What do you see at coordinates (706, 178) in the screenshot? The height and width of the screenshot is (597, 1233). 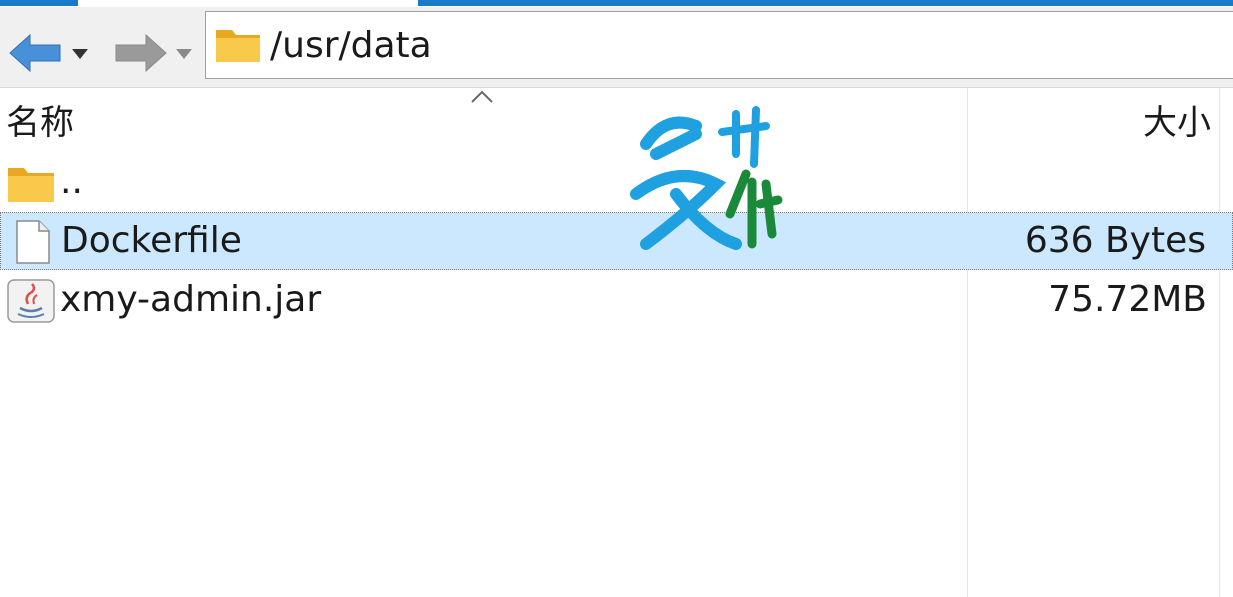 I see `watermark-logo` at bounding box center [706, 178].